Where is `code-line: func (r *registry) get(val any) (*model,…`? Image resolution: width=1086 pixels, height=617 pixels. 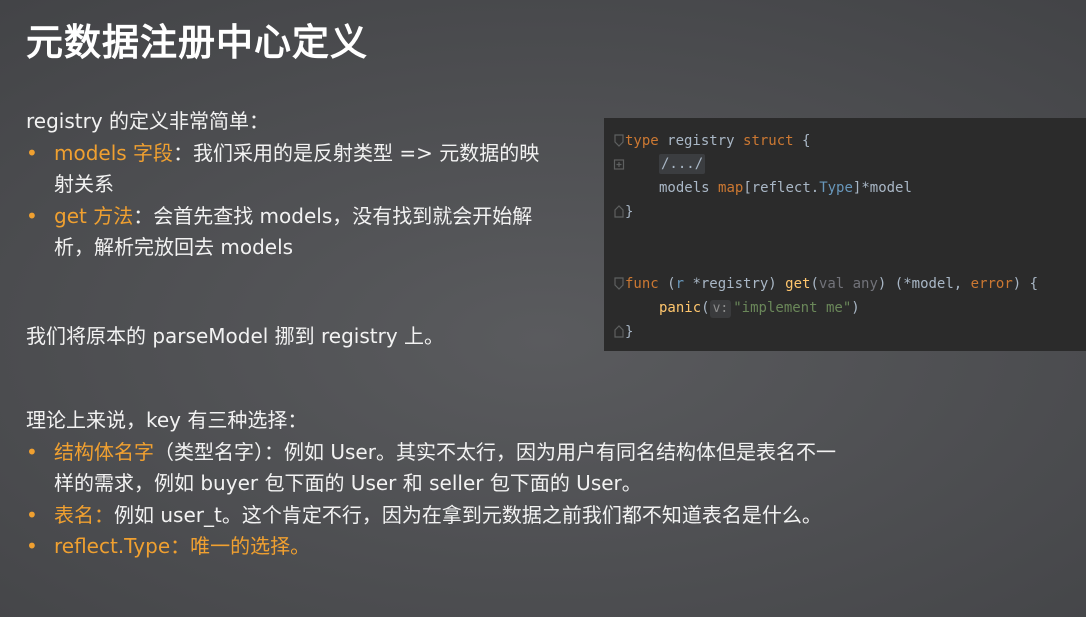 code-line: func (r *registry) get(val any) (*model,… is located at coordinates (831, 284).